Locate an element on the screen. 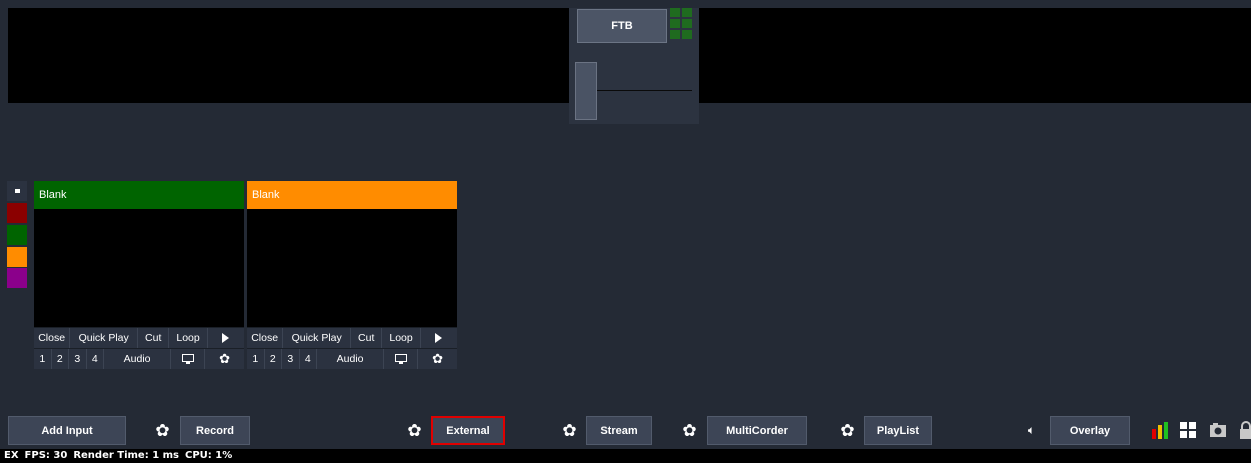 The height and width of the screenshot is (463, 1251). status-bar: EX FPS: 30 Render Time: 1 ms CPU: 1% is located at coordinates (625, 456).